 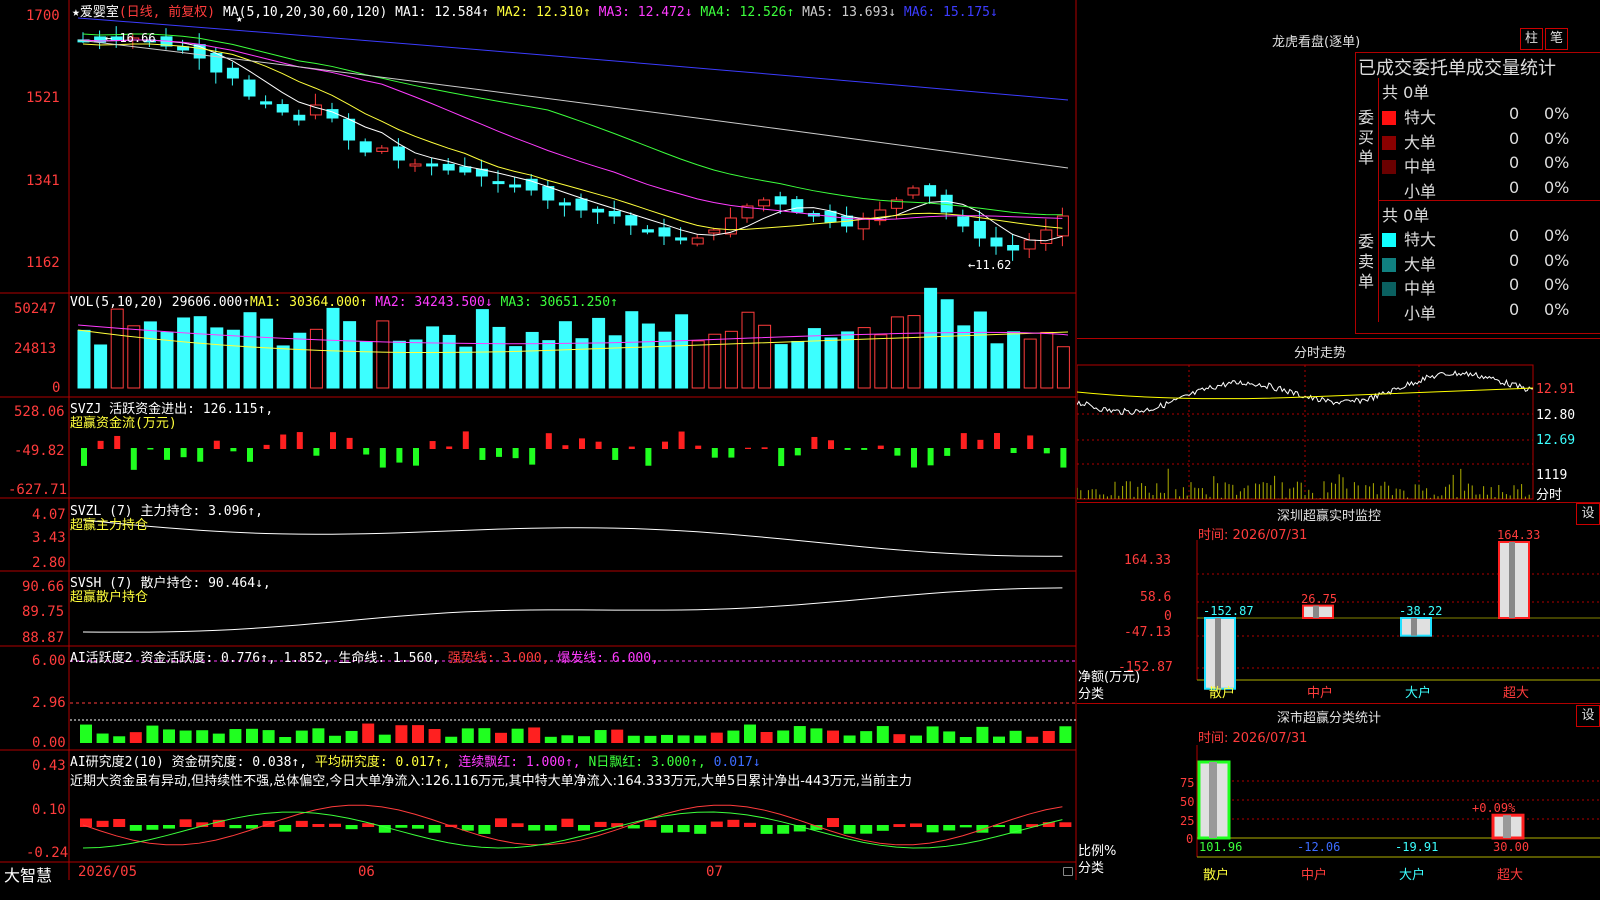 I want to click on svzl-tick-3: 2.80, so click(x=49, y=563).